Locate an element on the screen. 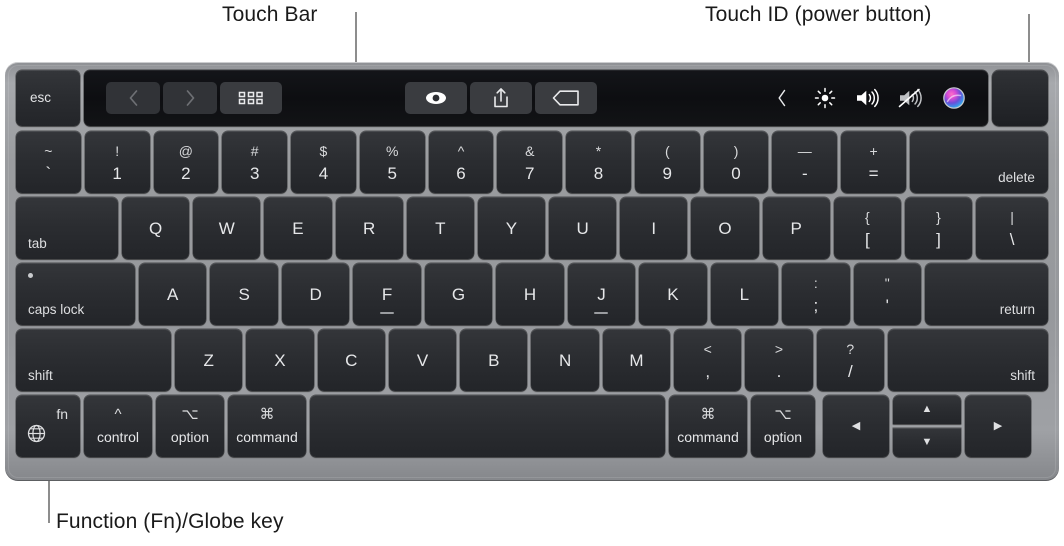 This screenshot has height=546, width=1064. key-e: E is located at coordinates (298, 228).